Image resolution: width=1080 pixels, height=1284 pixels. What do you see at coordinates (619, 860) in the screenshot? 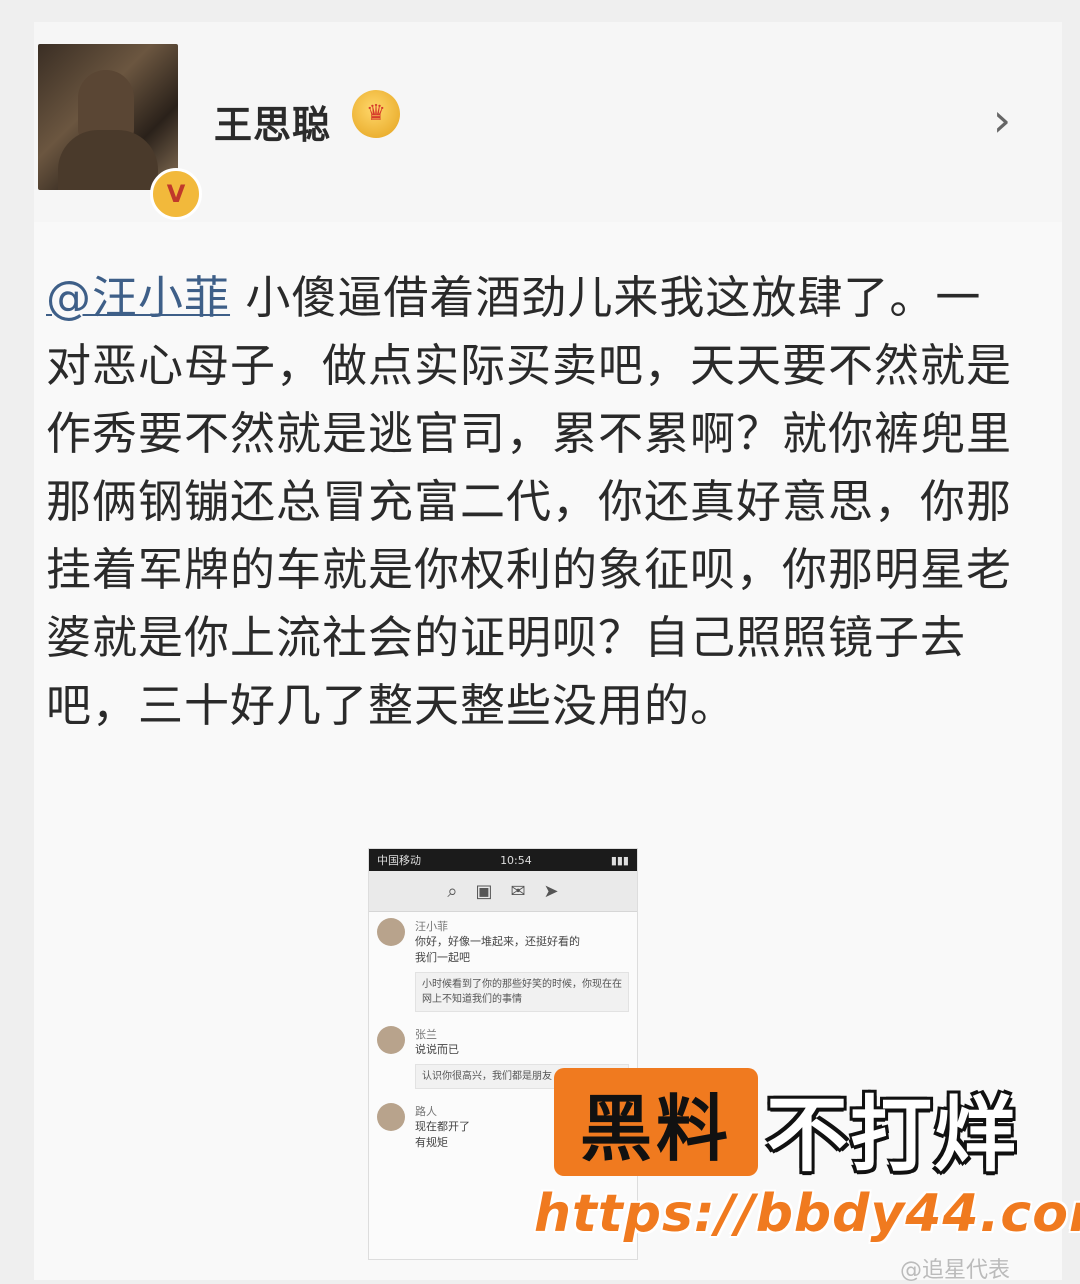
I see `embedded-status-battery: ▮▮▮` at bounding box center [619, 860].